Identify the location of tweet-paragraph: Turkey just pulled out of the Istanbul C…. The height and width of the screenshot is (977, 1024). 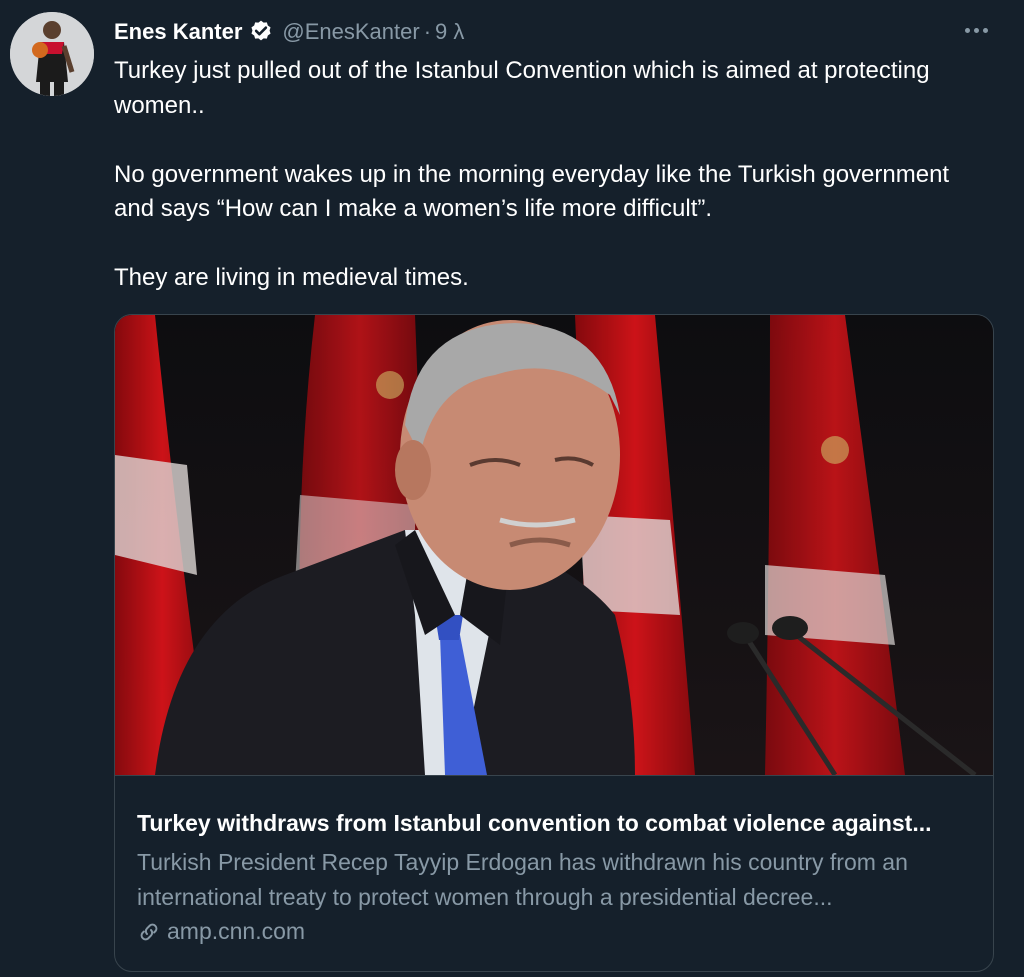
(522, 88).